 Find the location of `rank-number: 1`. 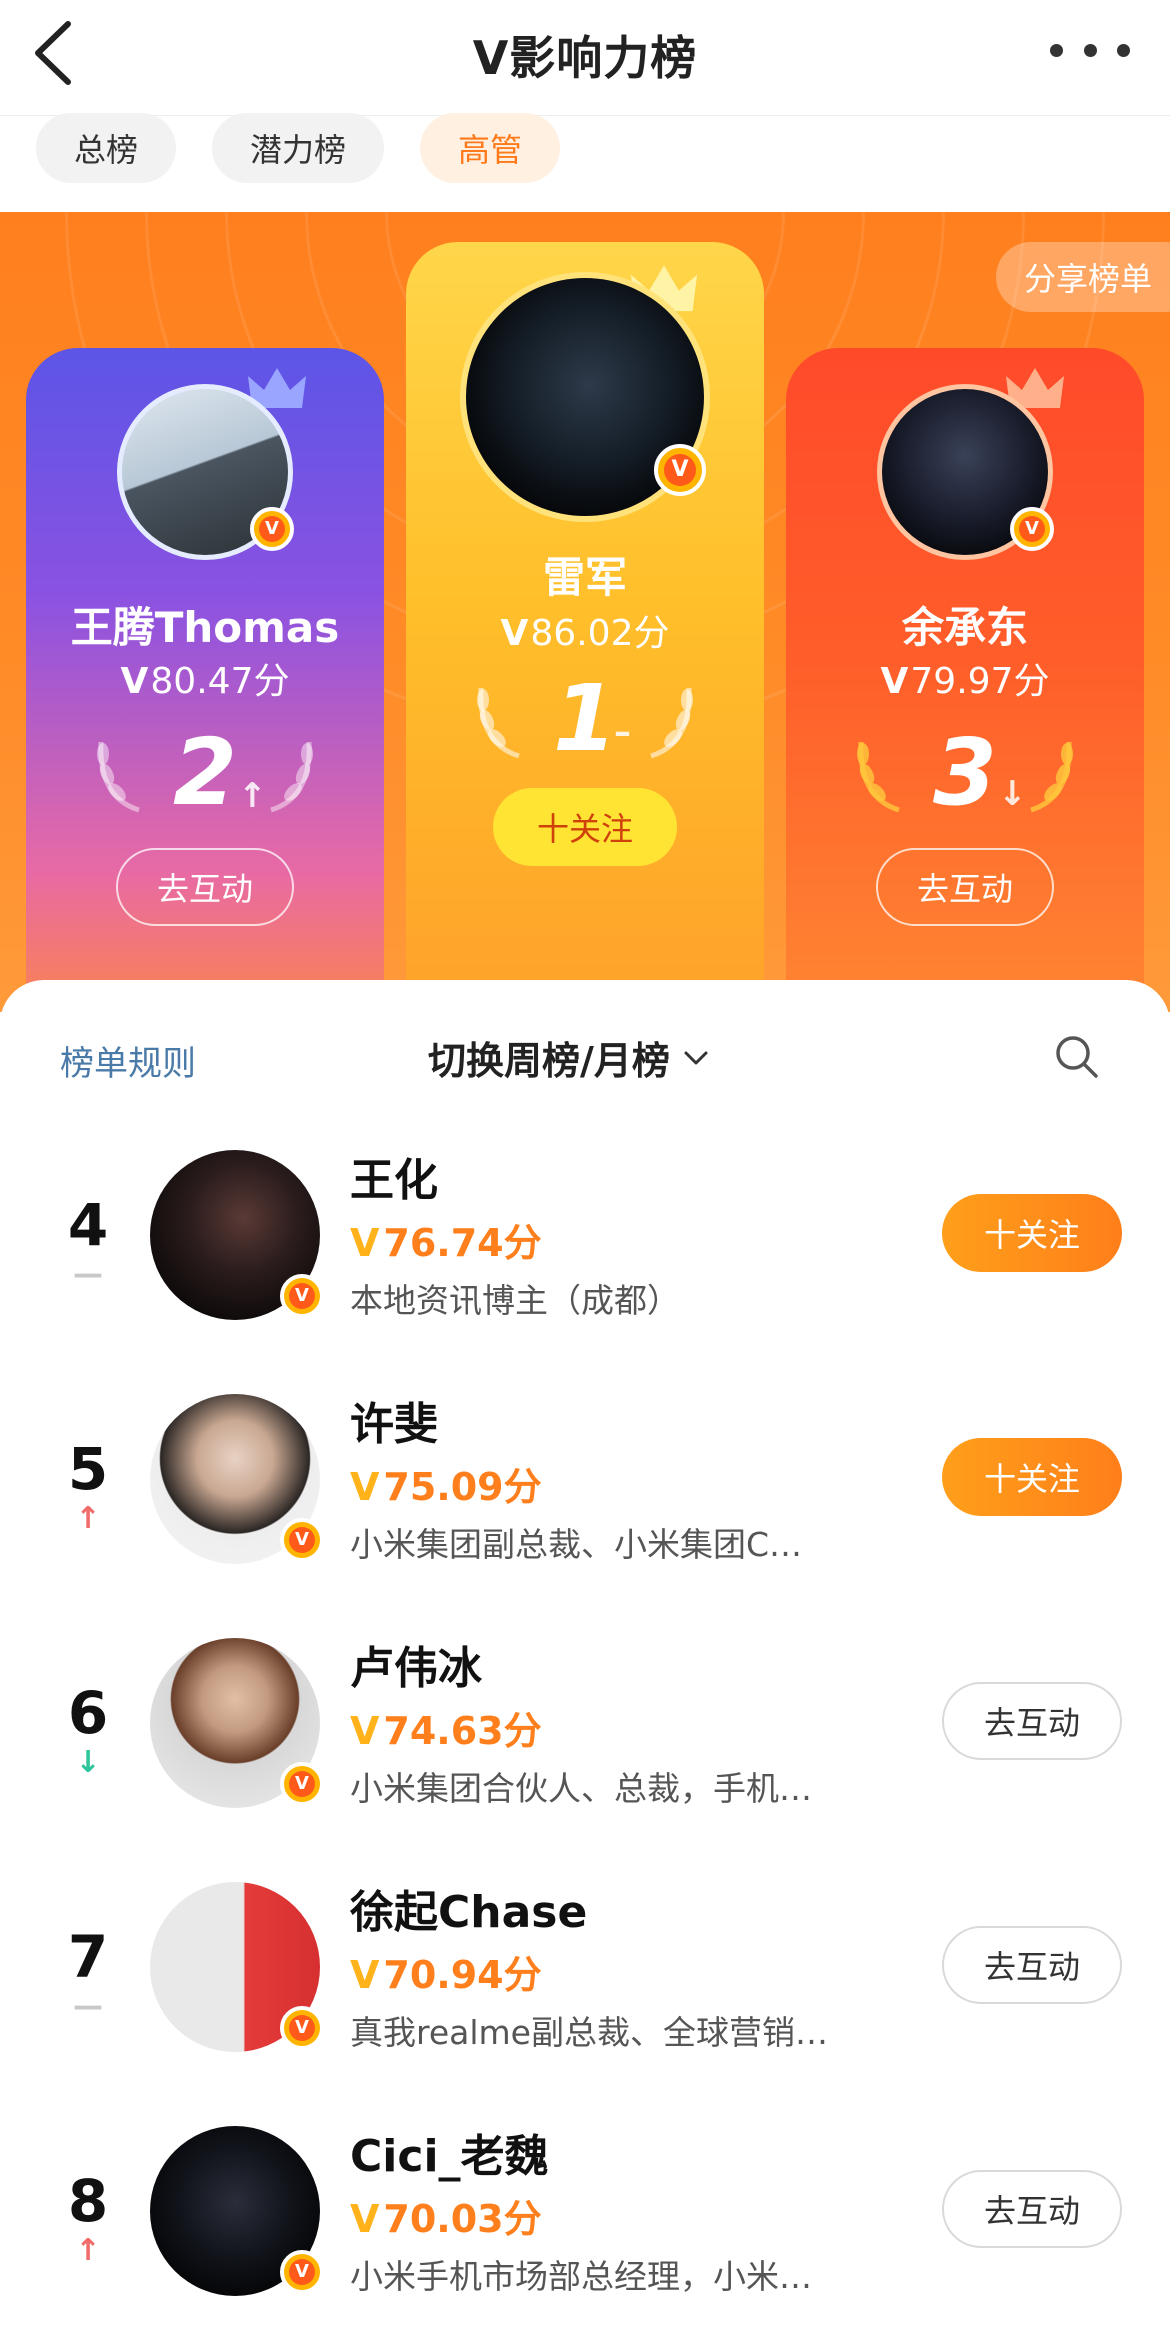

rank-number: 1 is located at coordinates (584, 718).